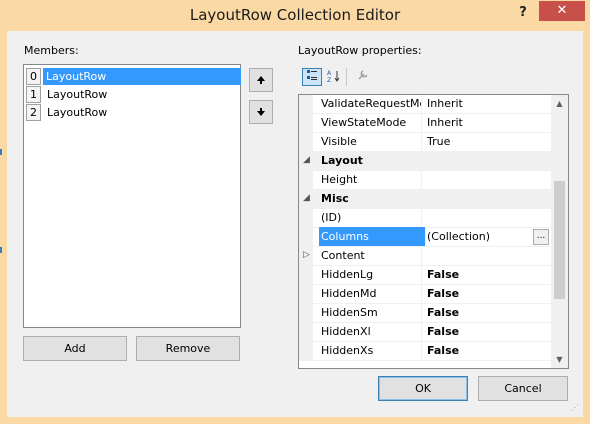 The width and height of the screenshot is (590, 424). What do you see at coordinates (335, 198) in the screenshot?
I see `property-name: Misc` at bounding box center [335, 198].